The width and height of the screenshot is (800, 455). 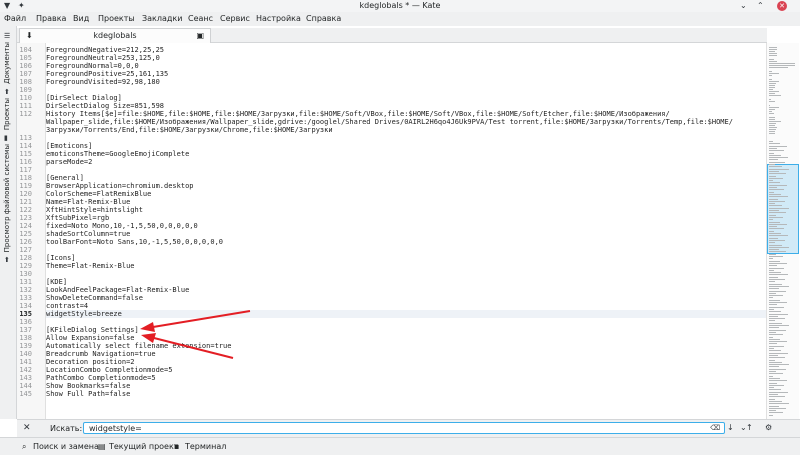 What do you see at coordinates (406, 186) in the screenshot?
I see `code-line: BrowserApplication=chromium.desktop` at bounding box center [406, 186].